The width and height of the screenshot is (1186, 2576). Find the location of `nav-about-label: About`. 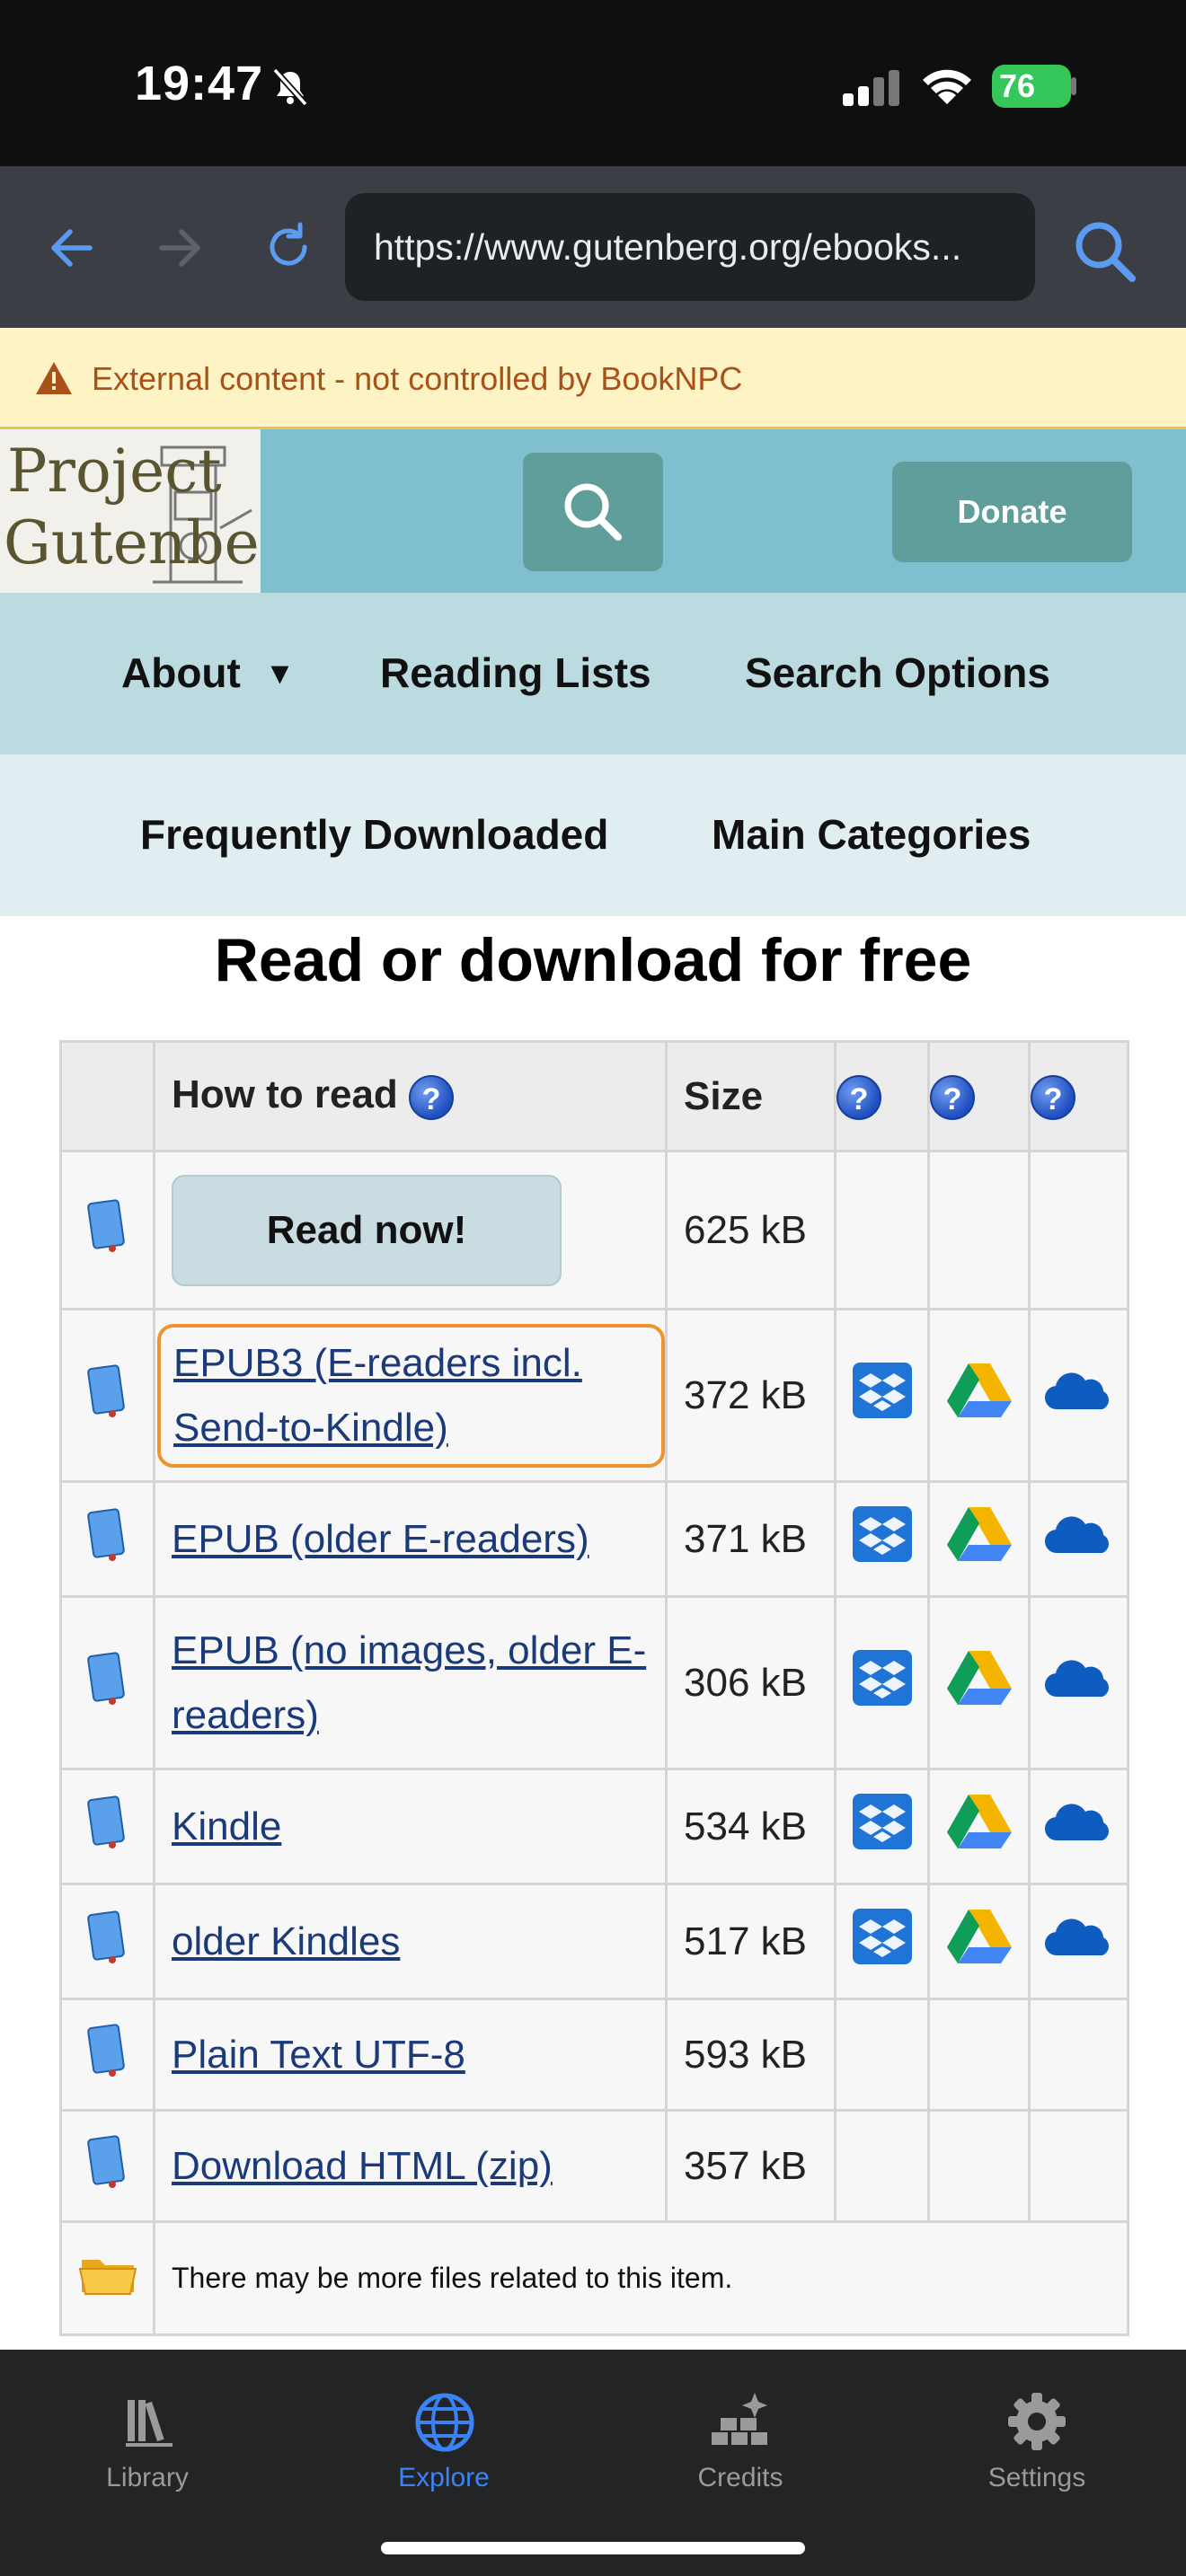

nav-about-label: About is located at coordinates (181, 672).